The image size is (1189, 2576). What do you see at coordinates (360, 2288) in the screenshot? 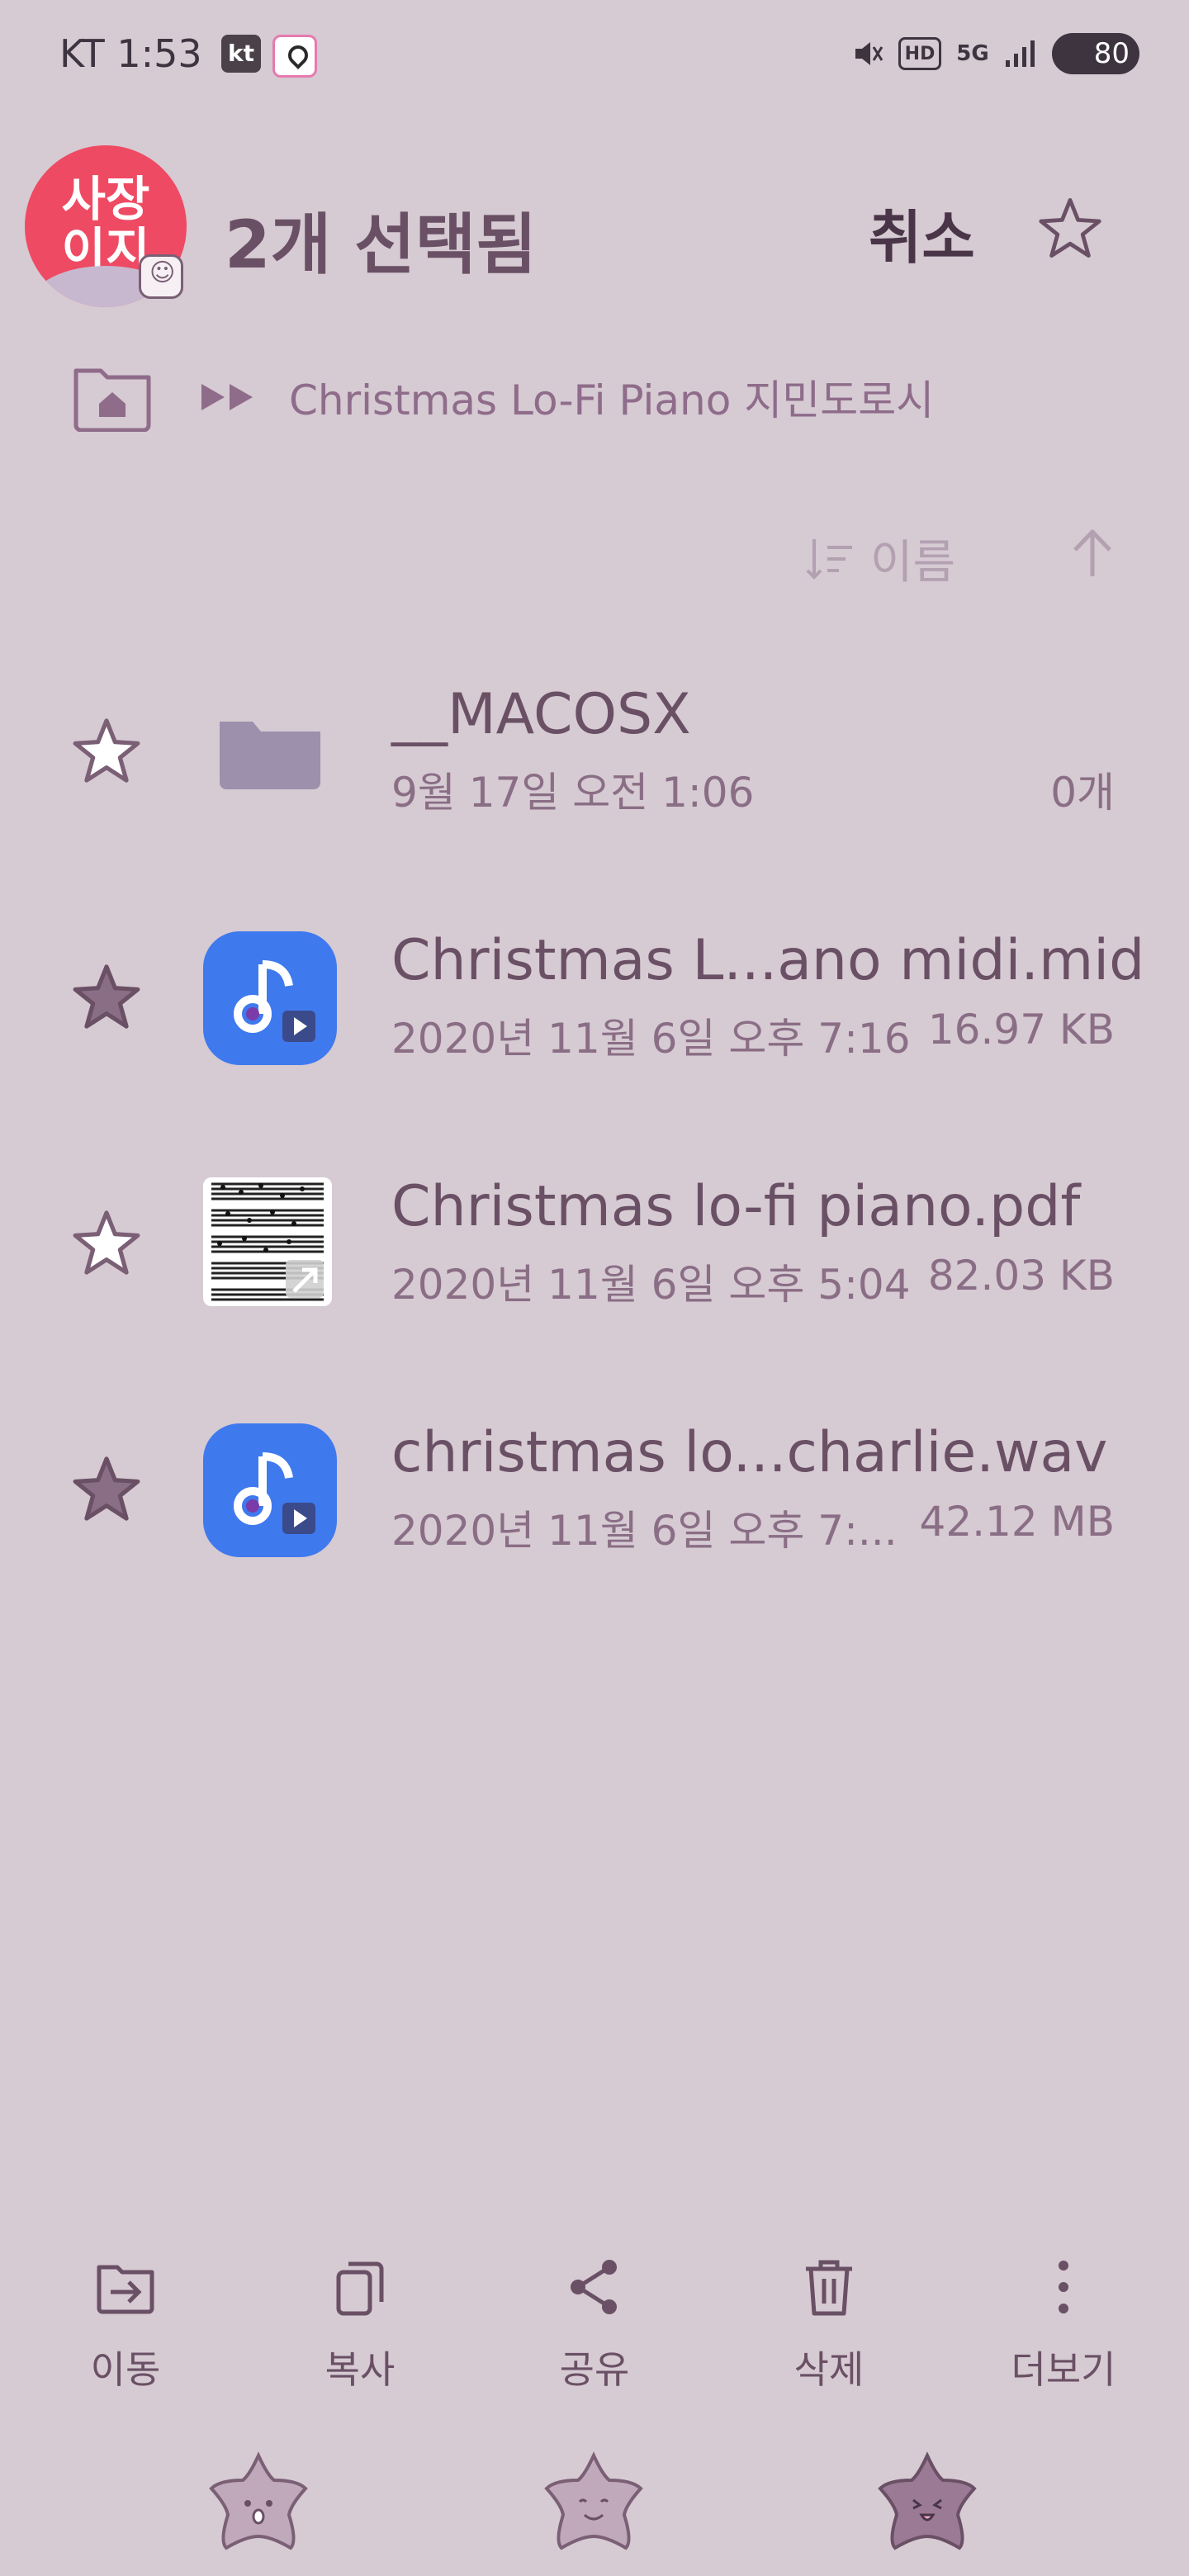
I see `copy-icon` at bounding box center [360, 2288].